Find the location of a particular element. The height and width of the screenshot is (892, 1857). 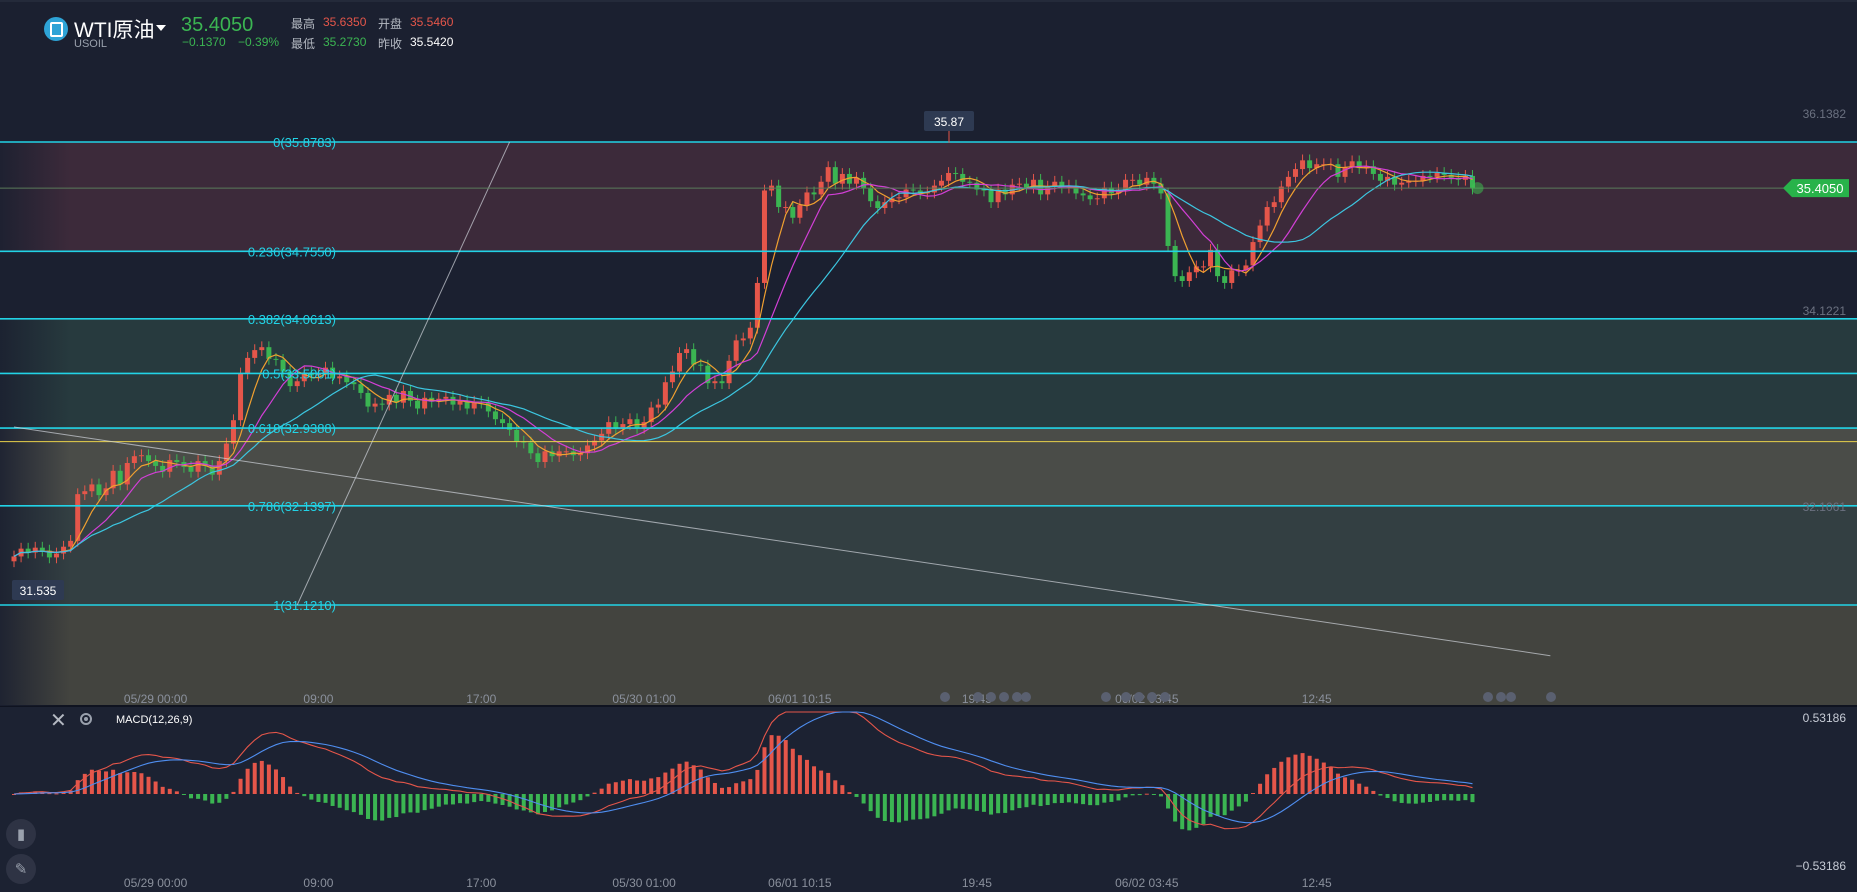

last-price: 35.4050 is located at coordinates (217, 25).